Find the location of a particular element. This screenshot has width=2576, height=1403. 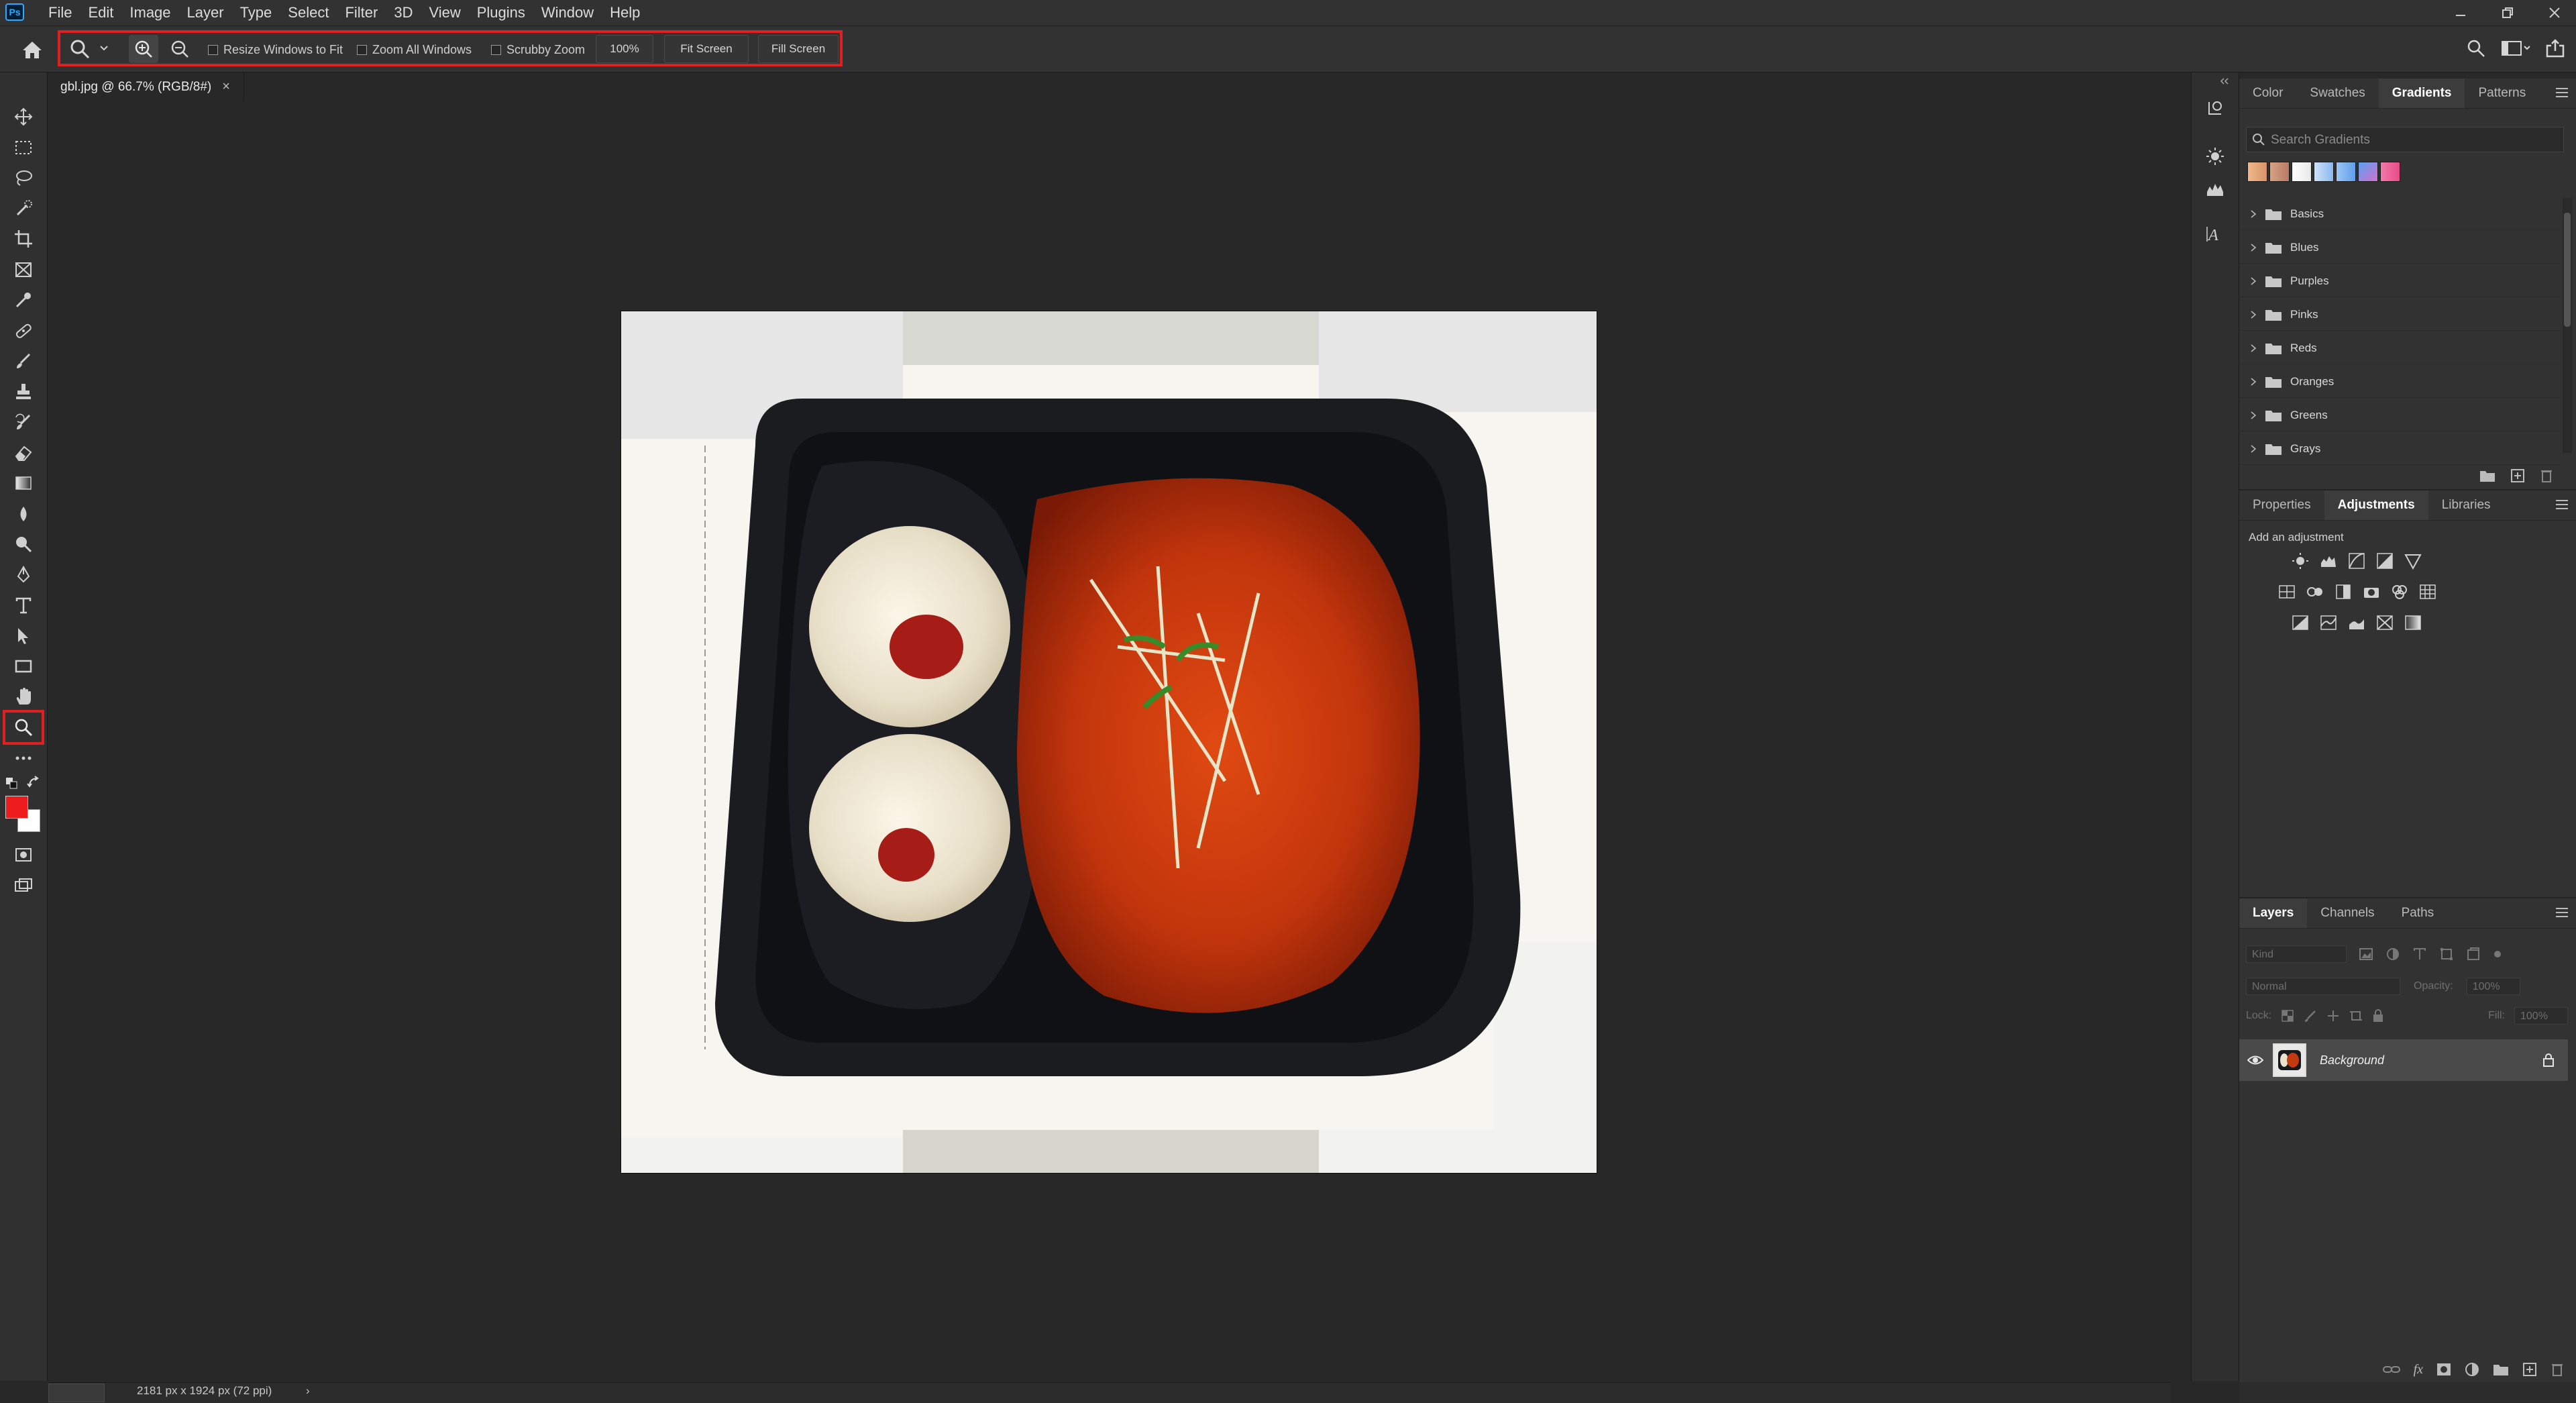

lock-position-icon is located at coordinates (2333, 1016).